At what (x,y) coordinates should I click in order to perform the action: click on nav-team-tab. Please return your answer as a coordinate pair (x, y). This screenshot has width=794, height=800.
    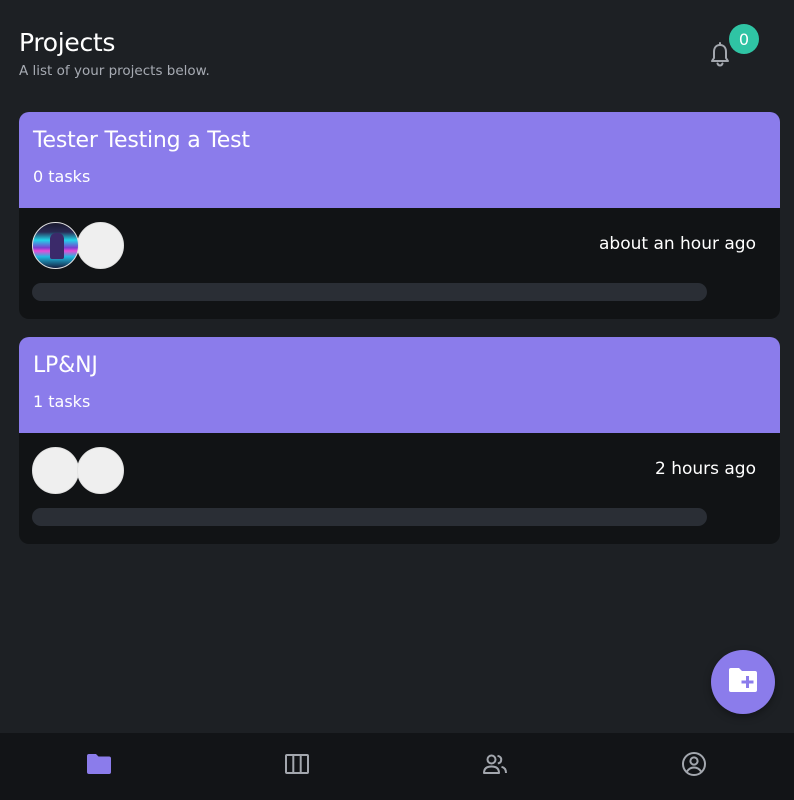
    Looking at the image, I should click on (495, 766).